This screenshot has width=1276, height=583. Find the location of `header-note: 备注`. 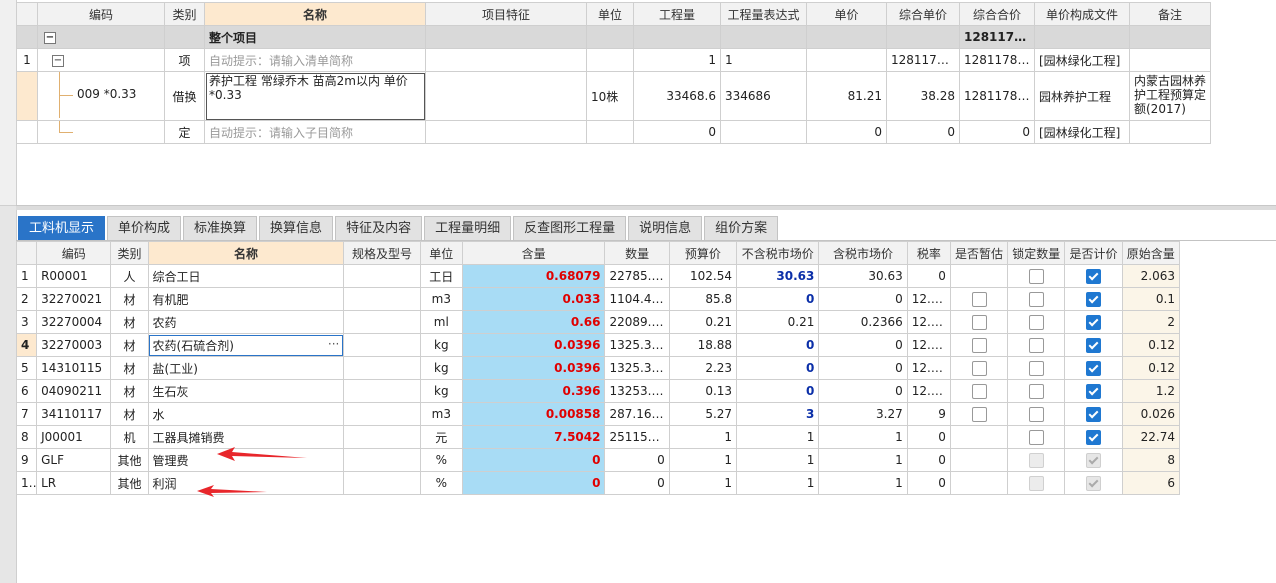

header-note: 备注 is located at coordinates (1170, 14).